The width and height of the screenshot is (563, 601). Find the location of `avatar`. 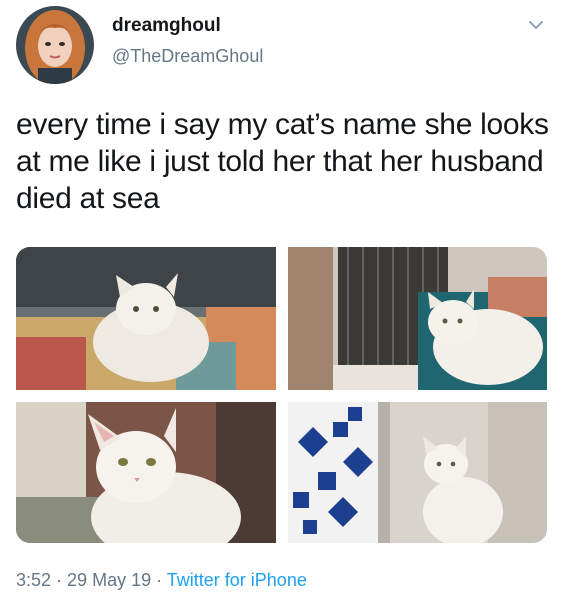

avatar is located at coordinates (55, 45).